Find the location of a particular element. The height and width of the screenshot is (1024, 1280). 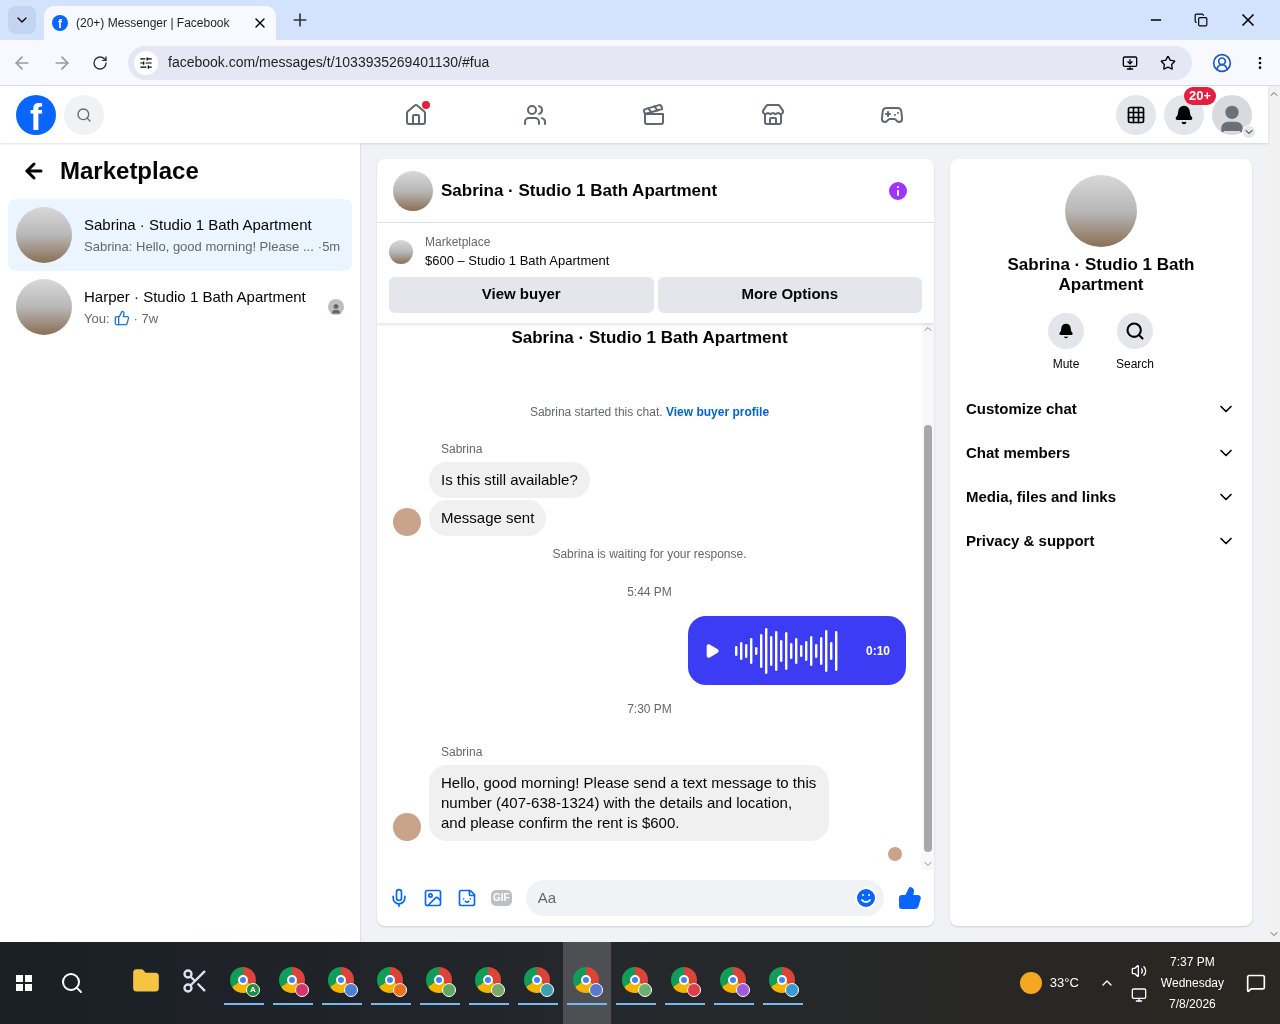

menu-button is located at coordinates (1136, 114).